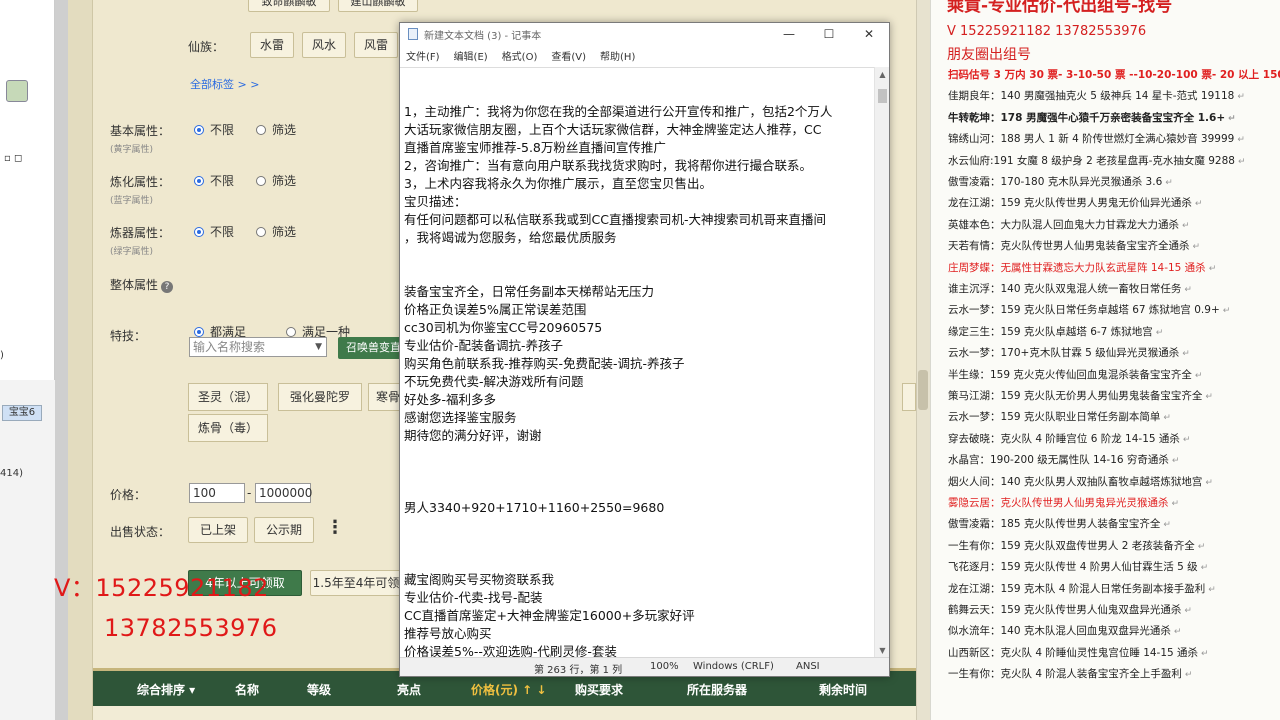 This screenshot has height=720, width=1280. Describe the element at coordinates (599, 689) in the screenshot. I see `col-requirement: 购买要求` at that location.